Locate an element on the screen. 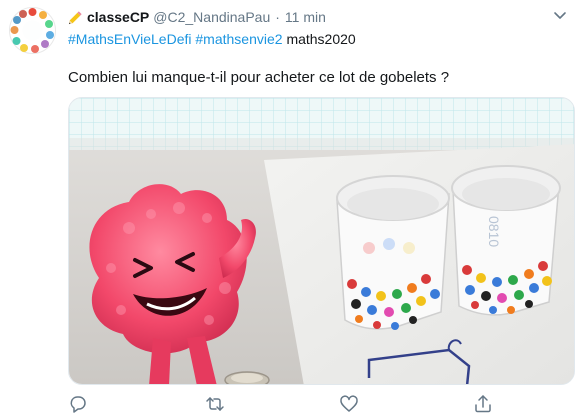 This screenshot has width=583, height=420. hashtag-line: #MathsEnVieLeDefi #mathsenvie2 maths2020 is located at coordinates (212, 39).